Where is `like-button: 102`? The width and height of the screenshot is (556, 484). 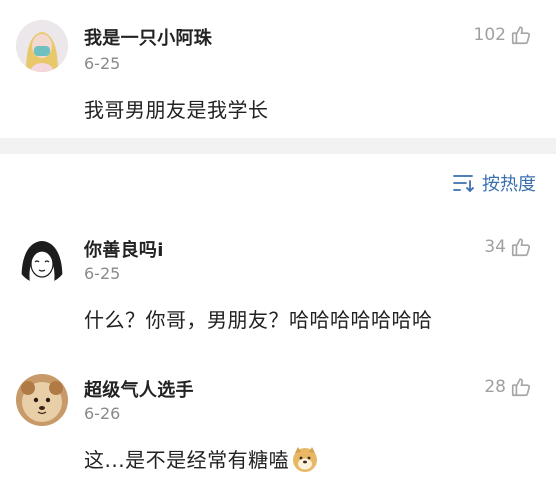
like-button: 102 is located at coordinates (503, 35).